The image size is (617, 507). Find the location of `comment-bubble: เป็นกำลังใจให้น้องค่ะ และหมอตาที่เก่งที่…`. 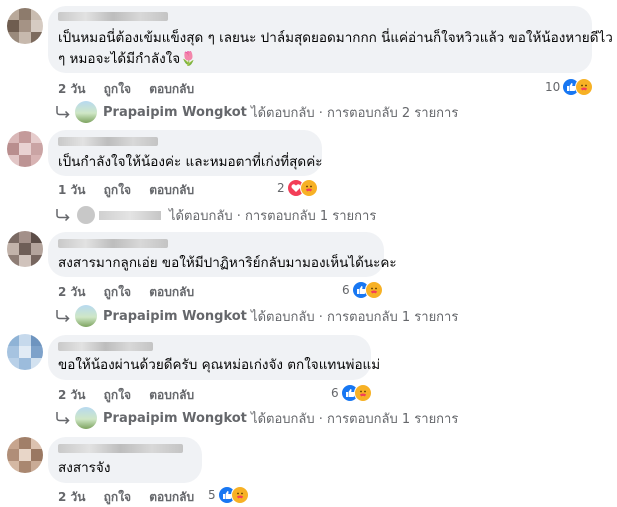

comment-bubble: เป็นกำลังใจให้น้องค่ะ และหมอตาที่เก่งที่… is located at coordinates (185, 153).